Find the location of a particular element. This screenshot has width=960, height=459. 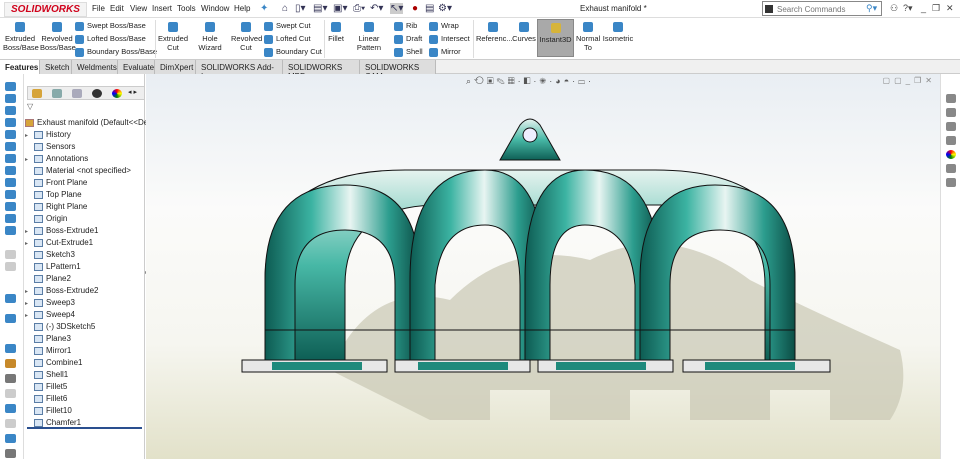

instant3d-button: Instant3D is located at coordinates (555, 38).